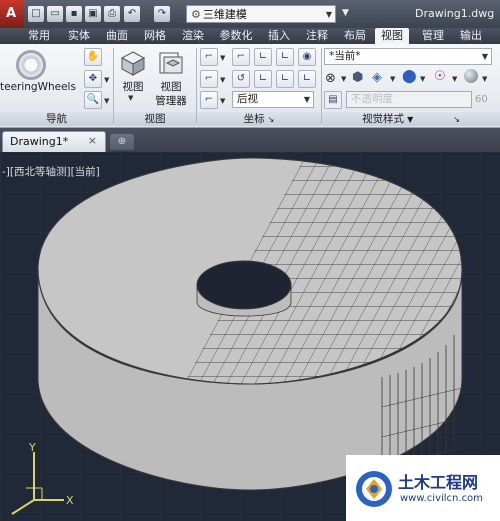 This screenshot has width=500, height=521. I want to click on gear-icon: ⚙, so click(196, 14).